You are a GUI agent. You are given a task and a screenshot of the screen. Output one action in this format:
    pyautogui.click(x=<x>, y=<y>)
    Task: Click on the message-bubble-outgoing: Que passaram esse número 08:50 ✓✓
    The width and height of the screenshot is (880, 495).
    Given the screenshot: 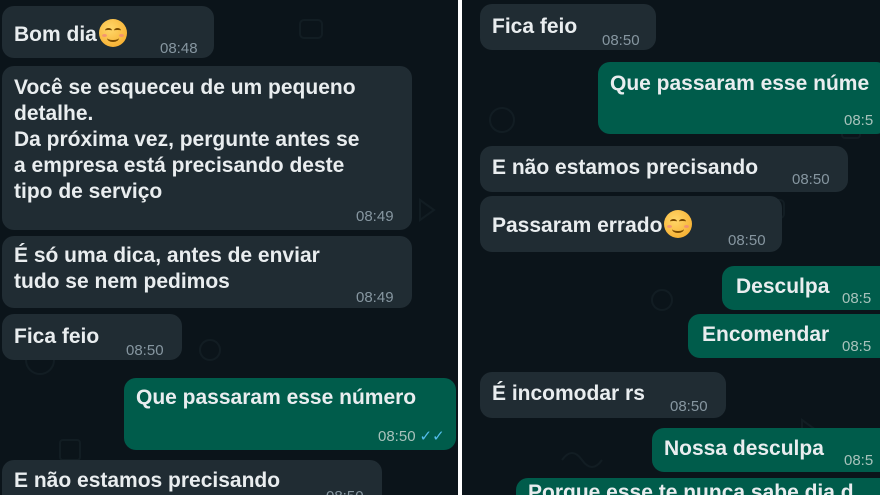 What is the action you would take?
    pyautogui.click(x=290, y=414)
    